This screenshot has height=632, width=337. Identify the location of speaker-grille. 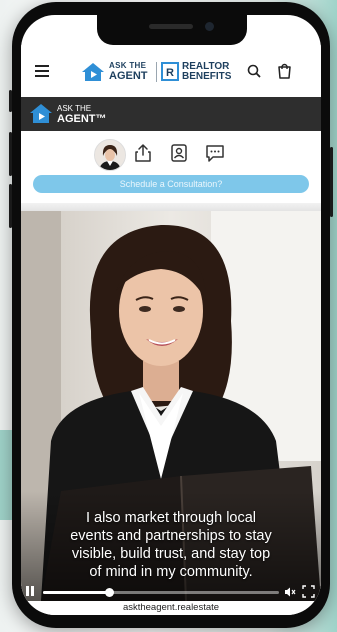
(171, 26).